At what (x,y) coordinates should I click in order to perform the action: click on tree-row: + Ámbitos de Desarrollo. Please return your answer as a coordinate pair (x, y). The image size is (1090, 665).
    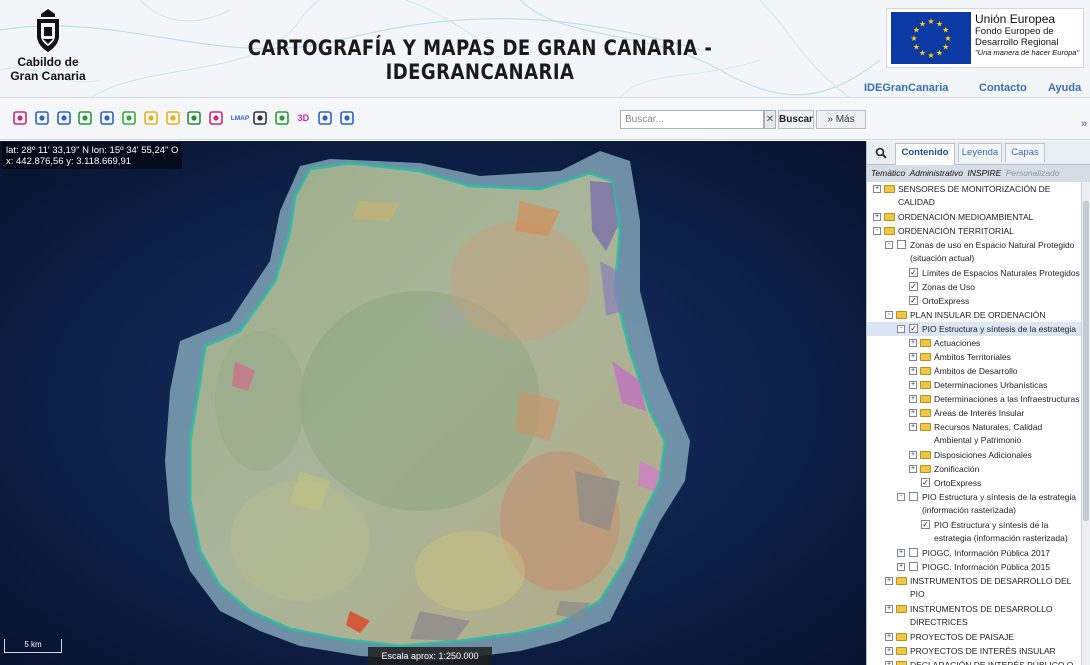
    Looking at the image, I should click on (974, 371).